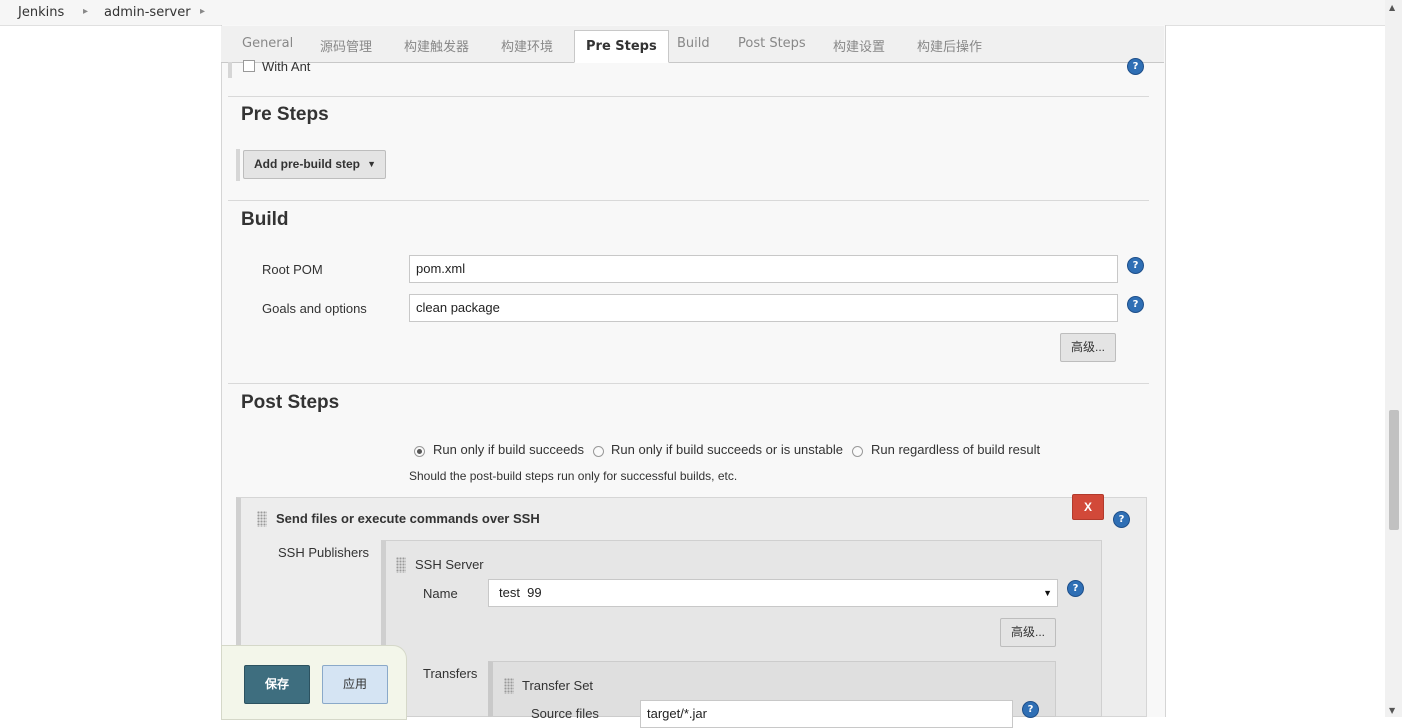  I want to click on add-pre-build-step-button: Add pre-build step ▼, so click(314, 164).